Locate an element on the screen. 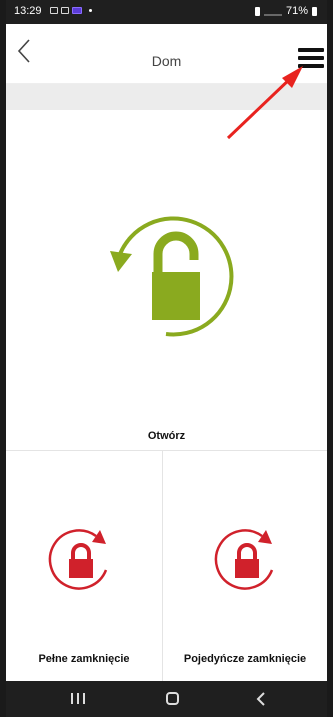  status-bar: 13:29 71% is located at coordinates (166, 12).